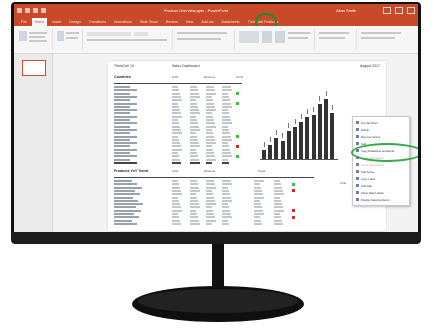 The height and width of the screenshot is (329, 434). I want to click on tab-home: Home, so click(39, 22).